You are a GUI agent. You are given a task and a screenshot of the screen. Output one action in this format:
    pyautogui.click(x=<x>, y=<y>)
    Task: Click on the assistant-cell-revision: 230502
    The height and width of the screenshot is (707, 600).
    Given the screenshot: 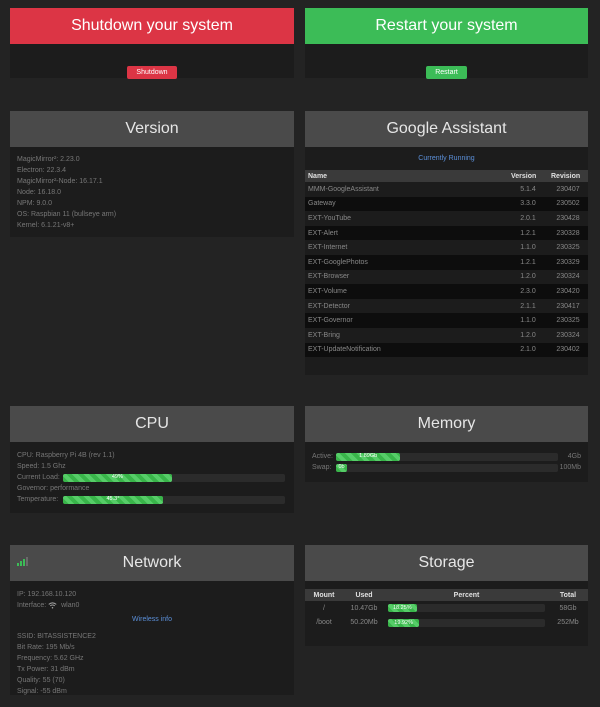 What is the action you would take?
    pyautogui.click(x=568, y=204)
    